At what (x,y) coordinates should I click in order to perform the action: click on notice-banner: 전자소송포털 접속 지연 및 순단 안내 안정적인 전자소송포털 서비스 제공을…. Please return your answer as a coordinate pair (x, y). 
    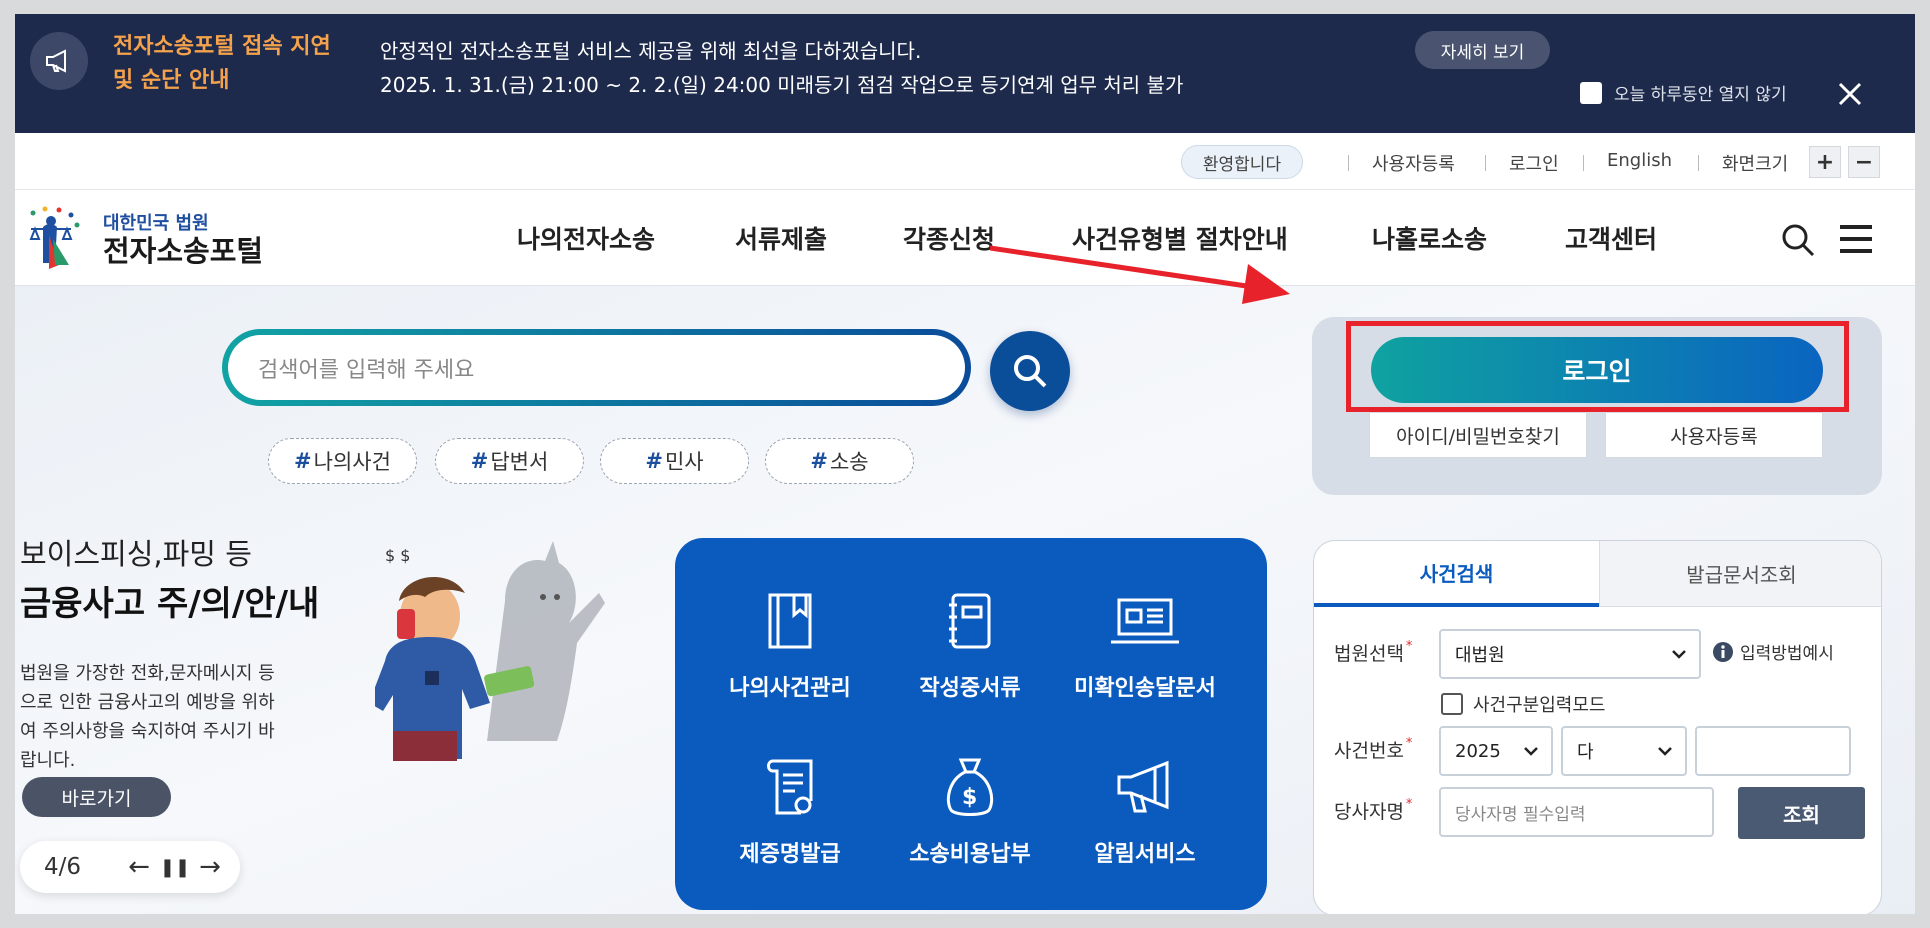
    Looking at the image, I should click on (965, 73).